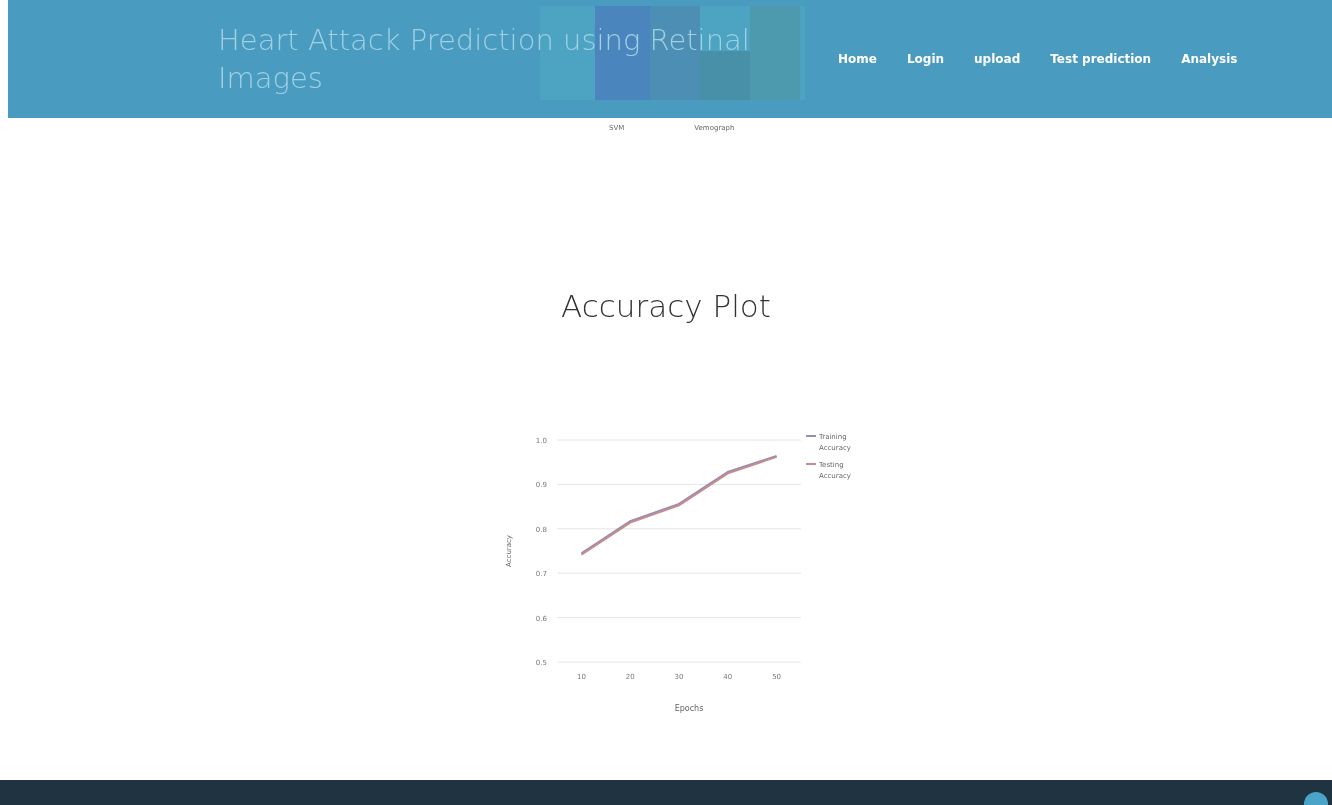  Describe the element at coordinates (857, 59) in the screenshot. I see `nav-link: Home` at that location.